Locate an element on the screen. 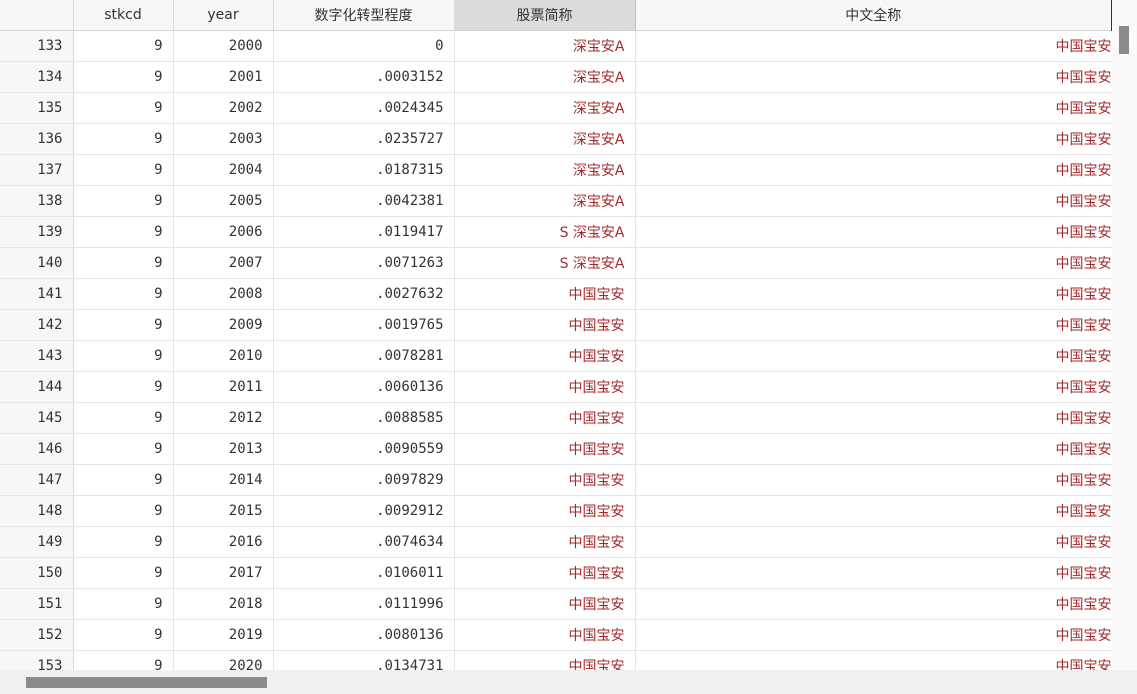  vertical-scrollbar-thumb is located at coordinates (1124, 40).